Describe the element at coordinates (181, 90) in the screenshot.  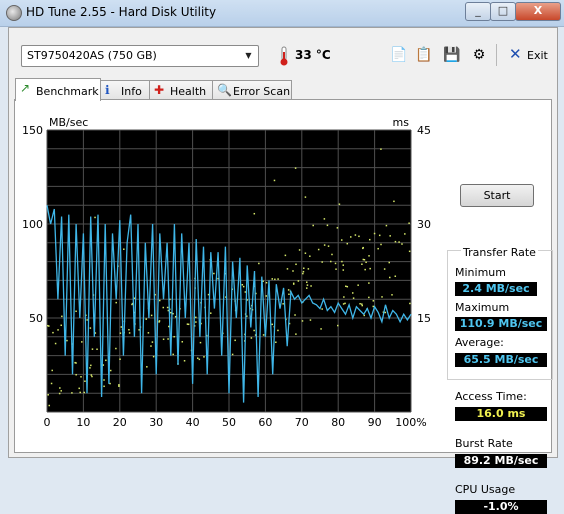
I see `tab-health: ✚ Health` at that location.